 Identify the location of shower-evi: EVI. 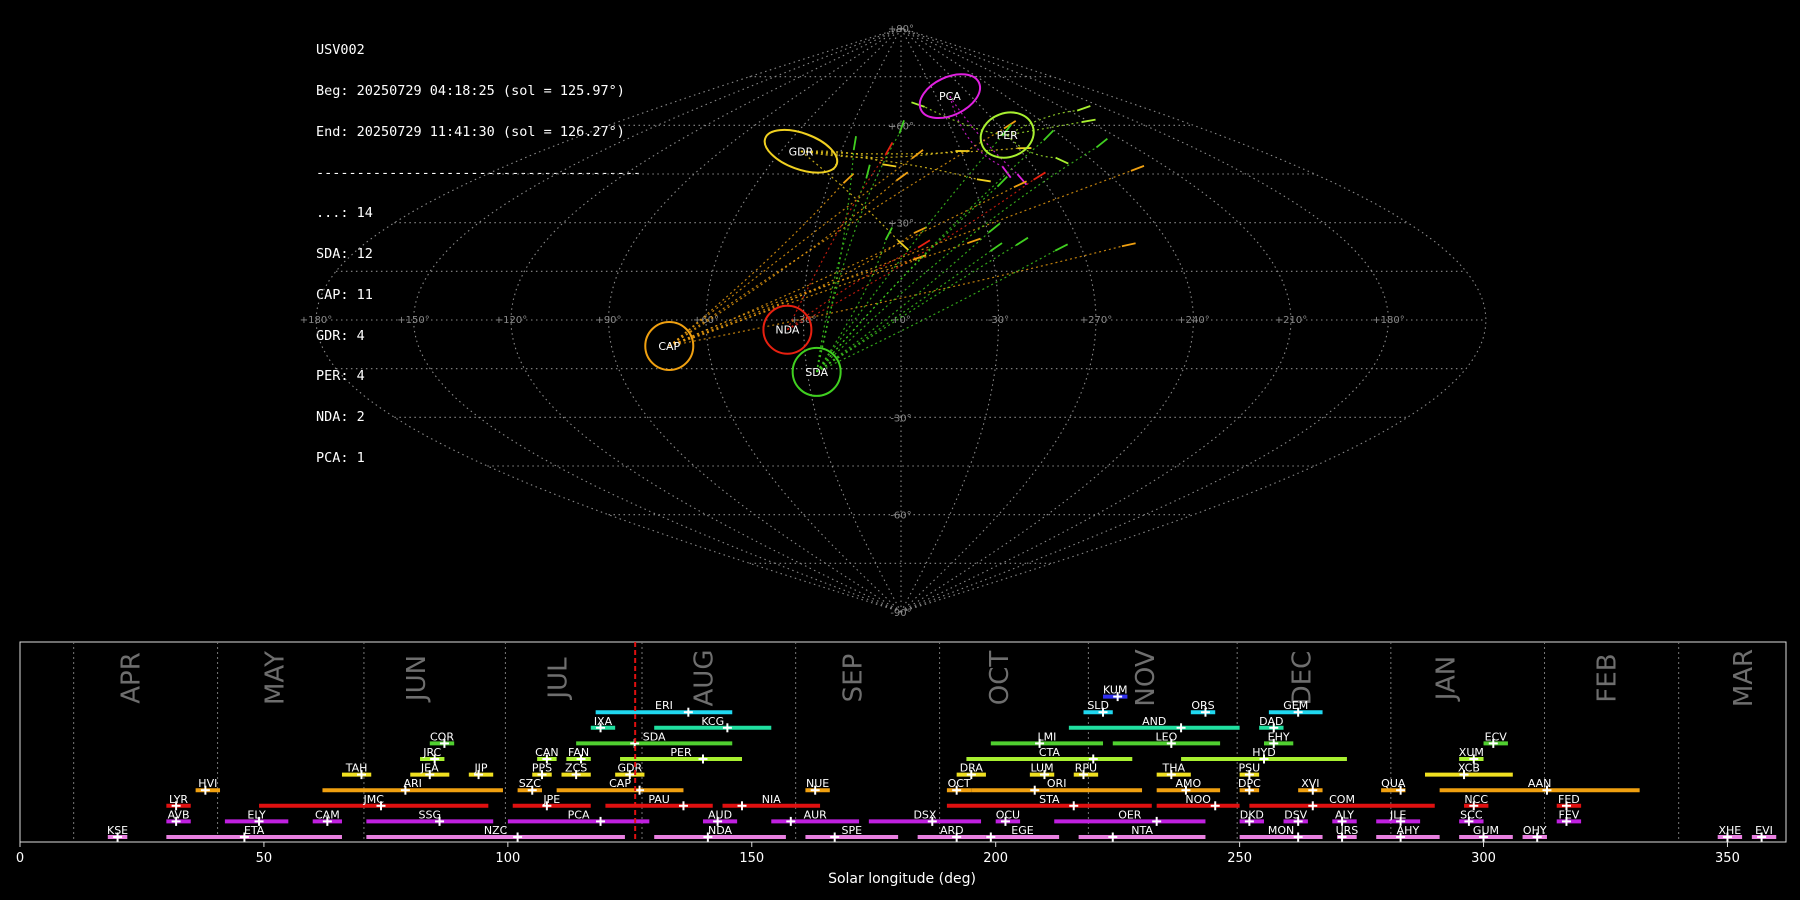
(1764, 833).